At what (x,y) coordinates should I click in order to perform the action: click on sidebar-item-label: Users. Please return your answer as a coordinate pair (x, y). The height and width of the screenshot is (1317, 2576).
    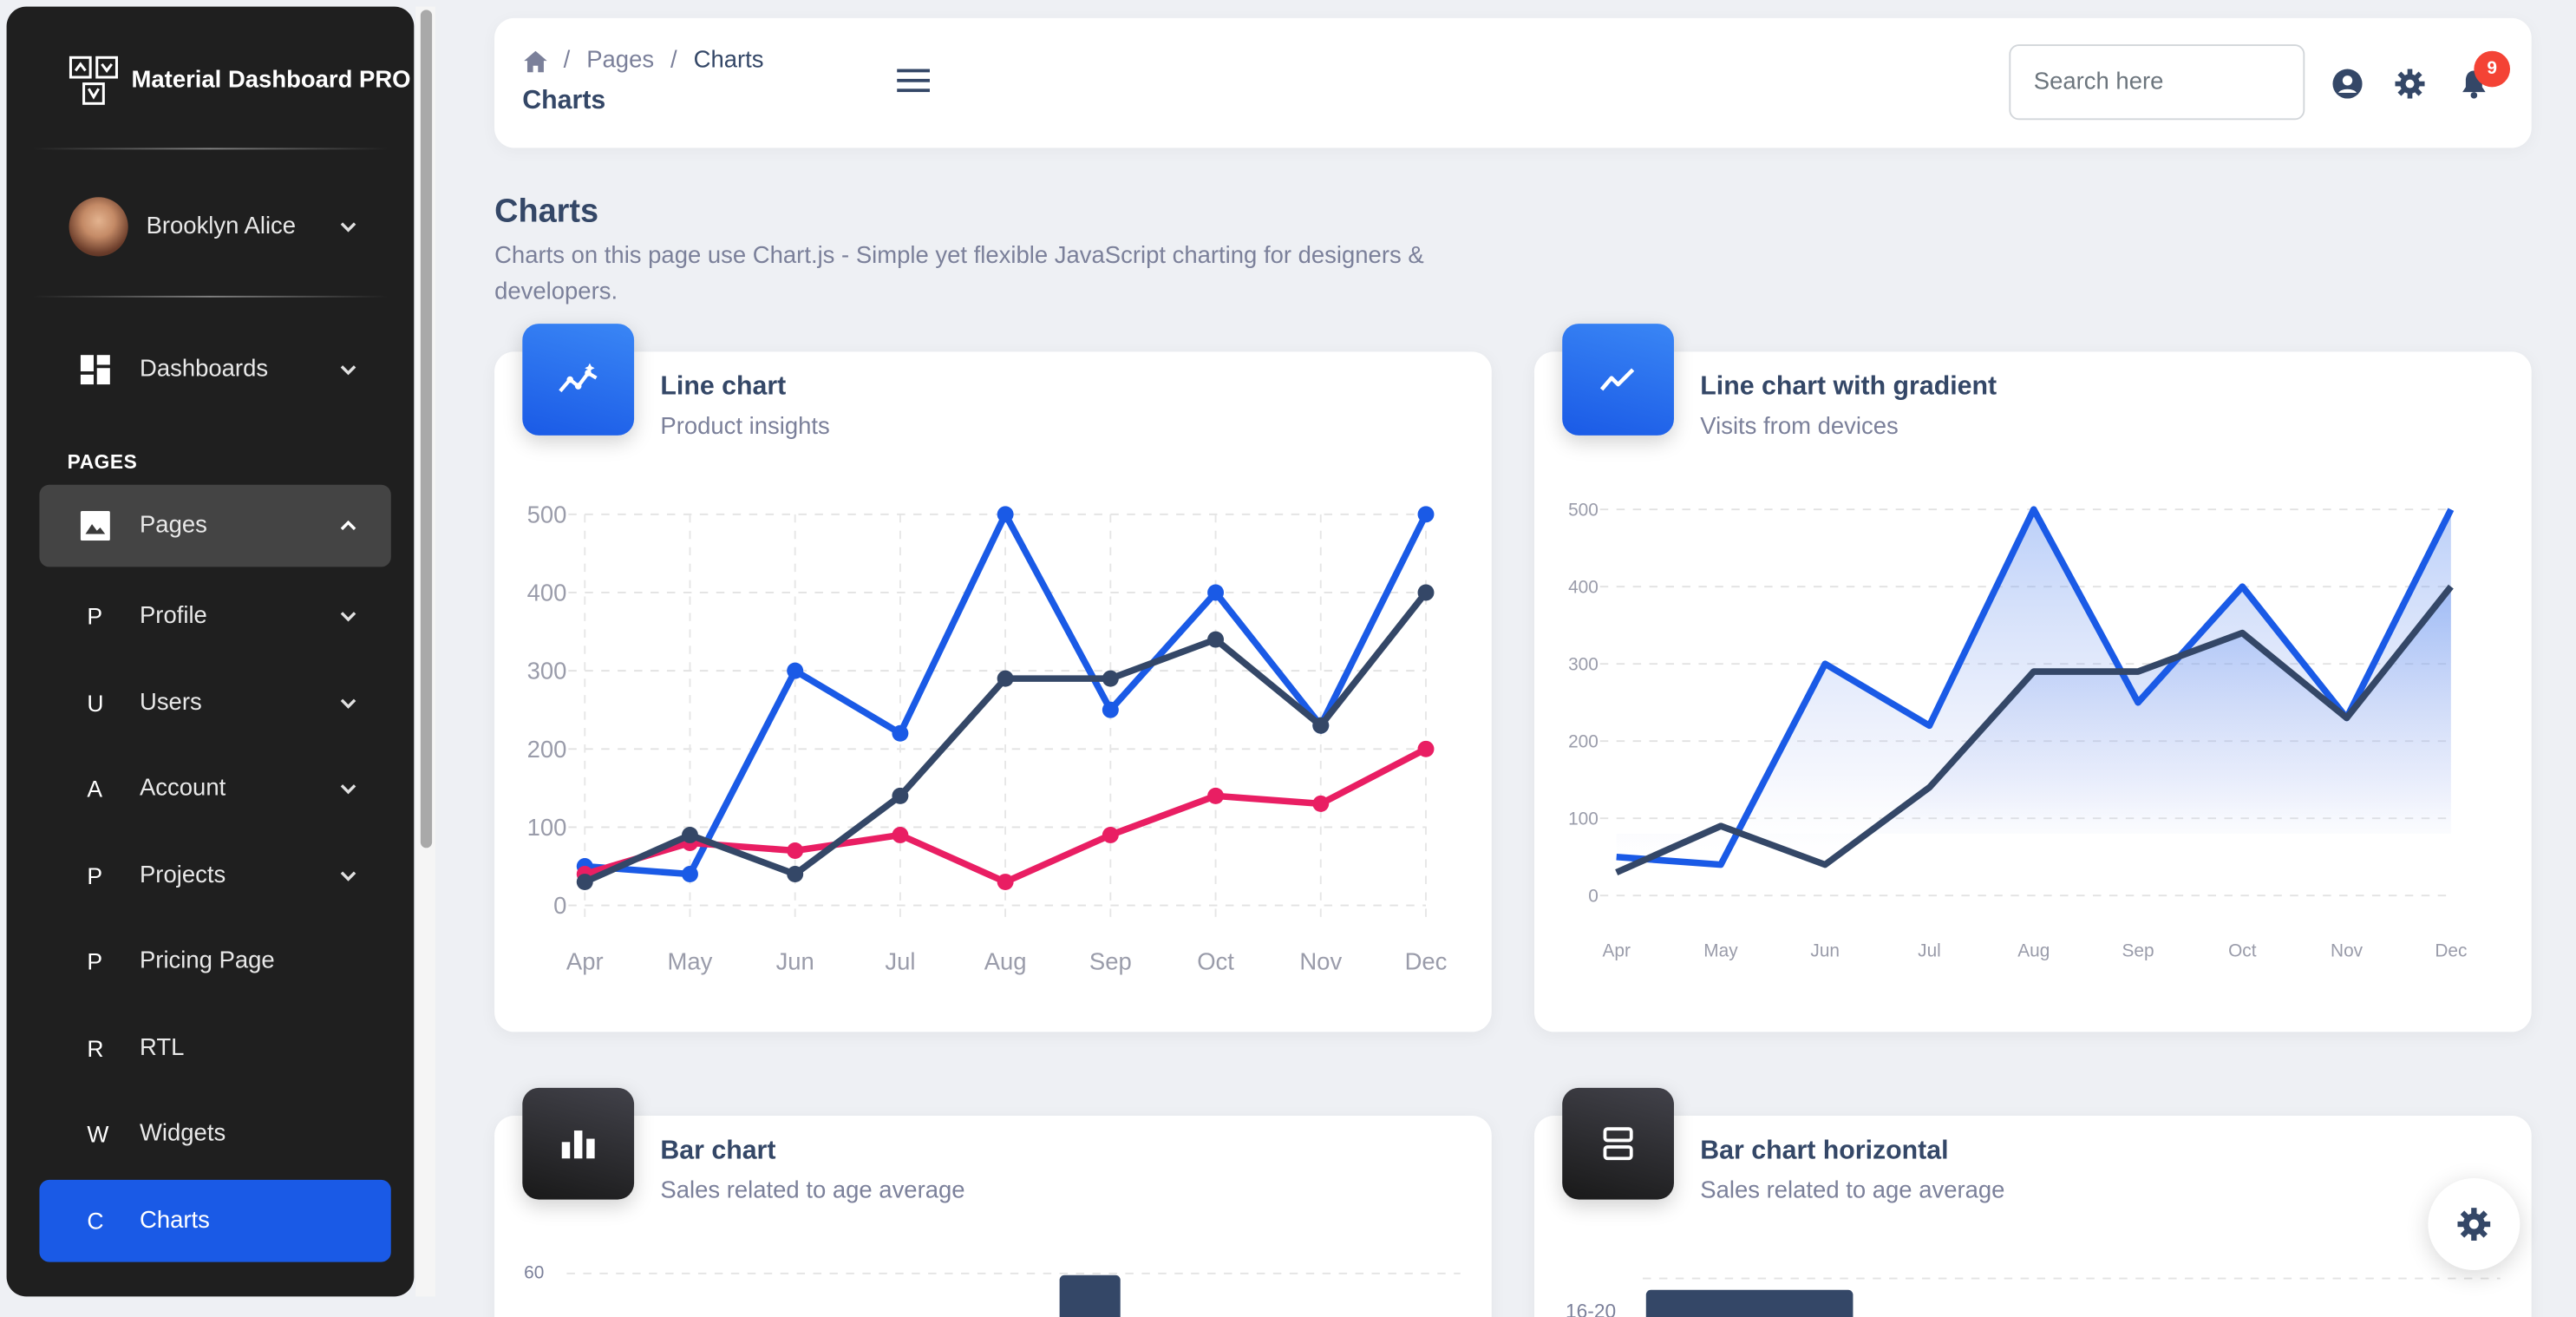
    Looking at the image, I should click on (170, 703).